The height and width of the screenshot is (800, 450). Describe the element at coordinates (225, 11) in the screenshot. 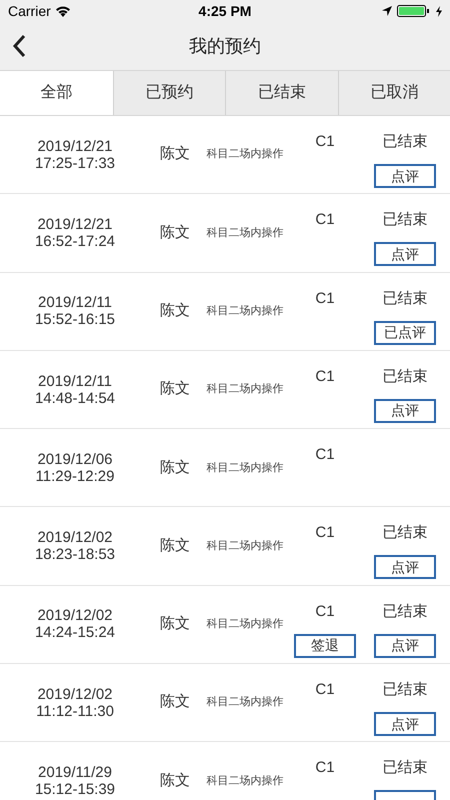

I see `clock-time: 4:25 PM` at that location.